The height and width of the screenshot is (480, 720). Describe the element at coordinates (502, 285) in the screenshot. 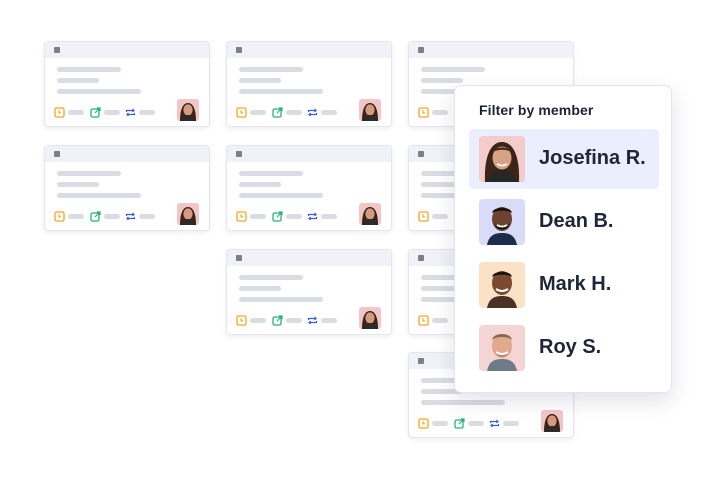

I see `avatar-mark` at that location.